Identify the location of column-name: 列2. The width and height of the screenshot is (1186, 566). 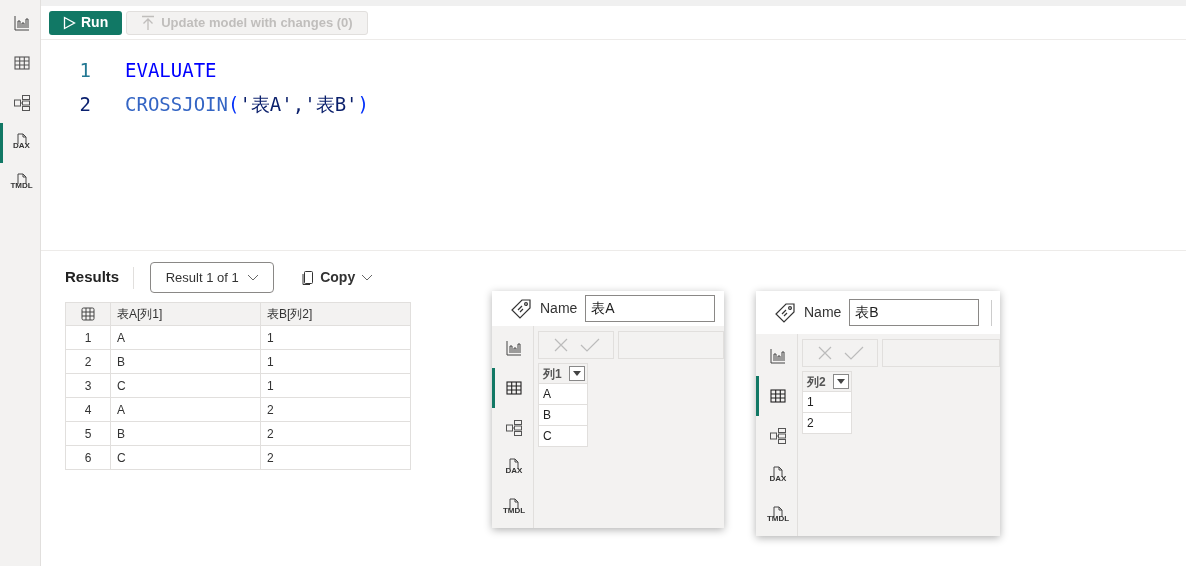
(816, 382).